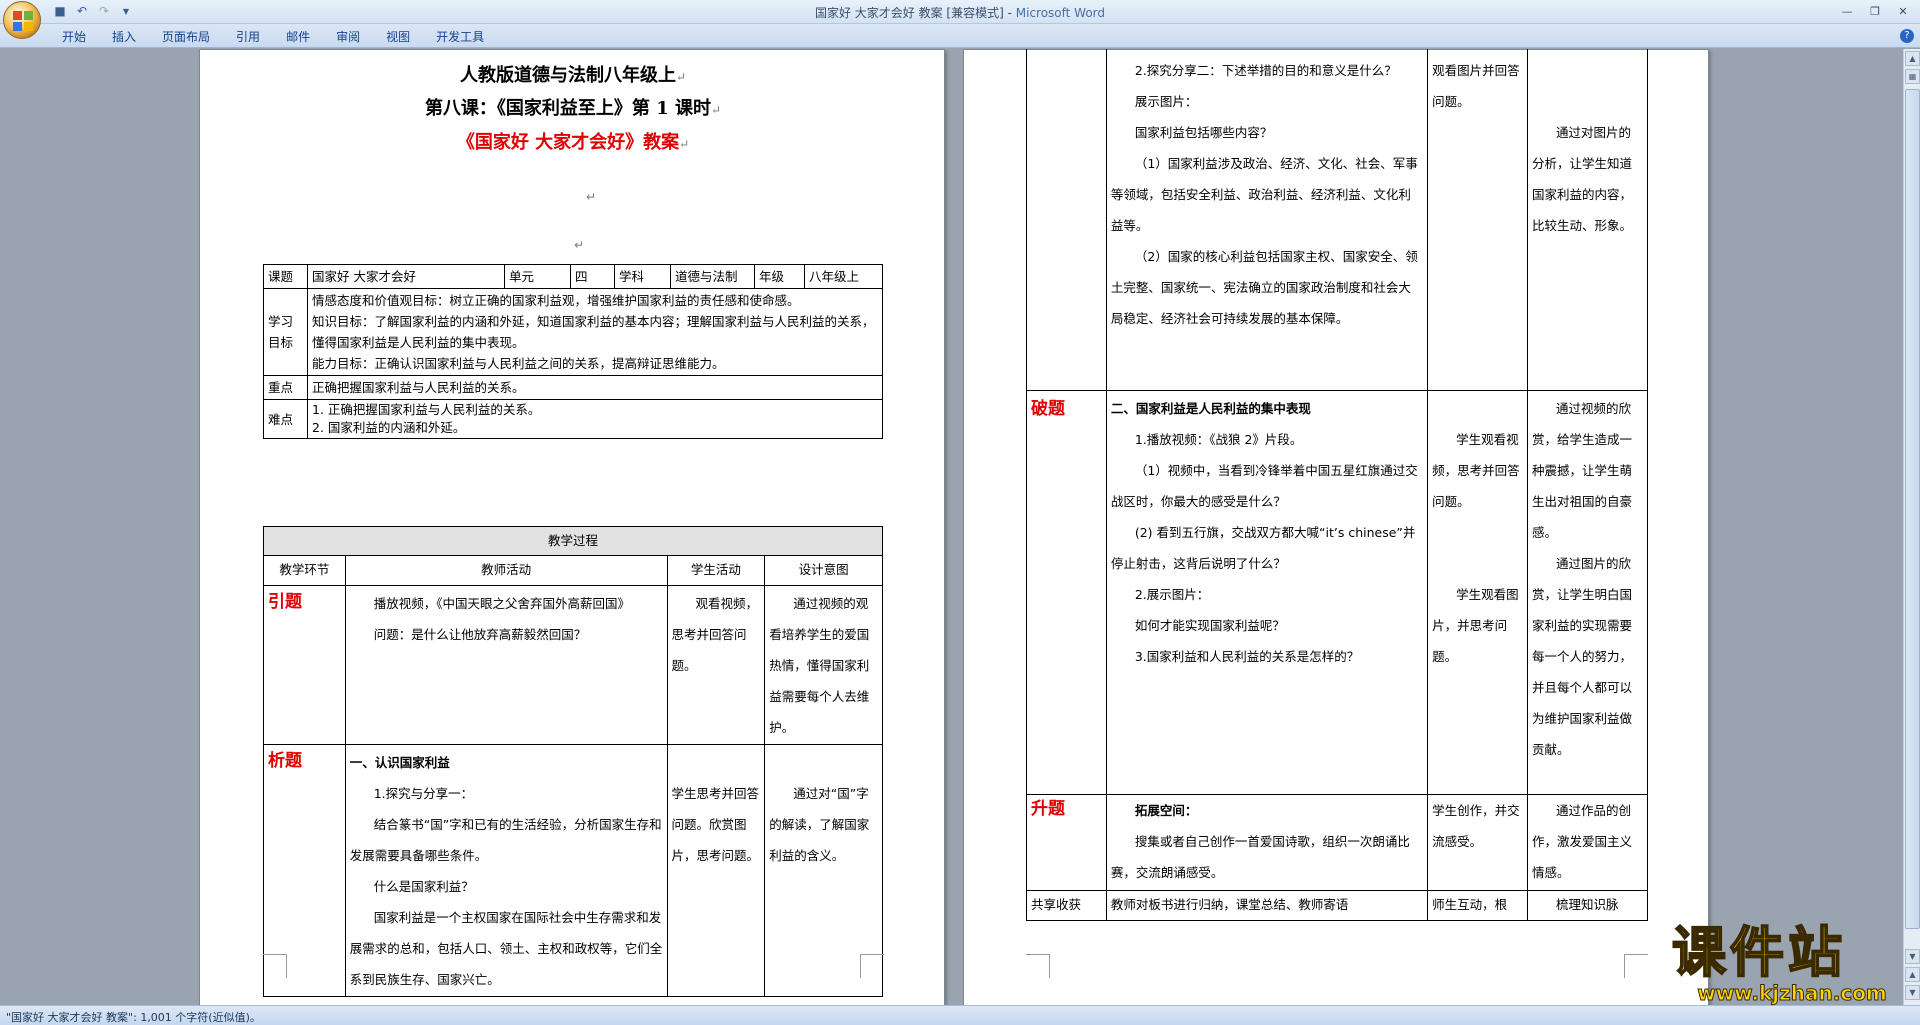  I want to click on header-teacher: 教师活动, so click(506, 570).